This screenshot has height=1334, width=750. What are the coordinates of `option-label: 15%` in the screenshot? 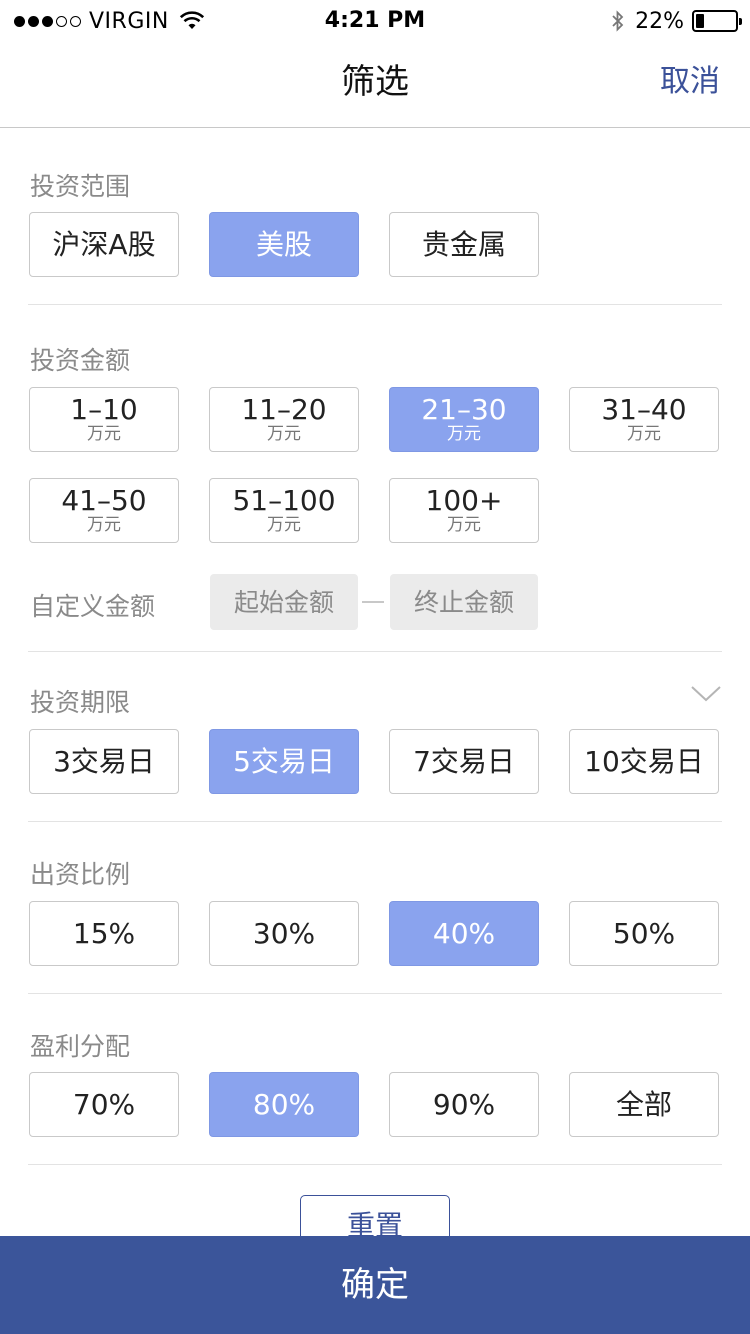 It's located at (104, 933).